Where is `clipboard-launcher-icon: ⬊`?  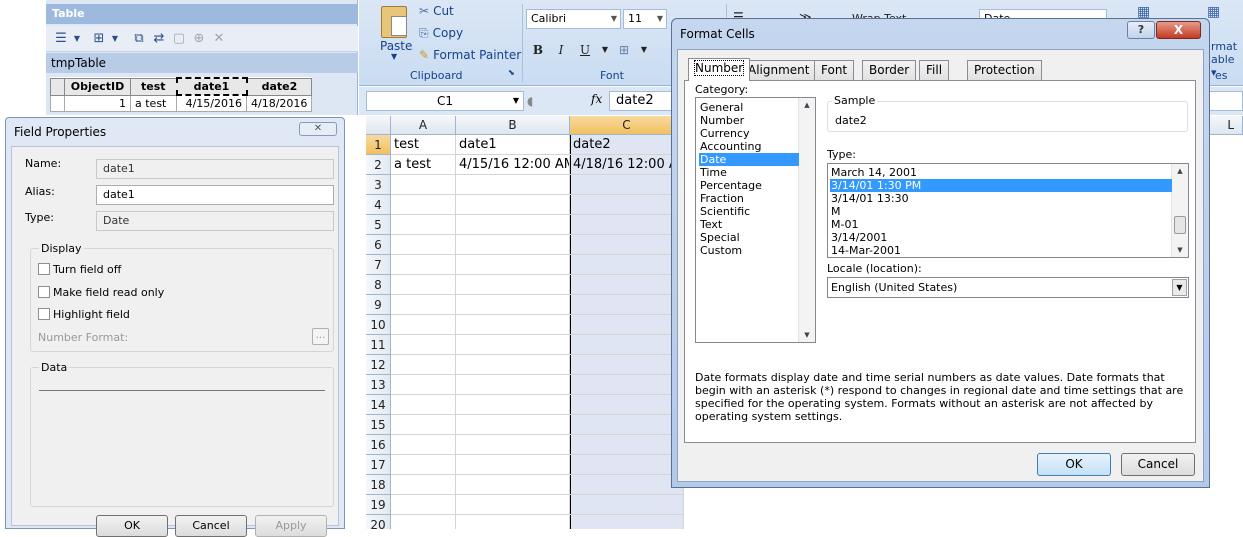
clipboard-launcher-icon: ⬊ is located at coordinates (511, 72).